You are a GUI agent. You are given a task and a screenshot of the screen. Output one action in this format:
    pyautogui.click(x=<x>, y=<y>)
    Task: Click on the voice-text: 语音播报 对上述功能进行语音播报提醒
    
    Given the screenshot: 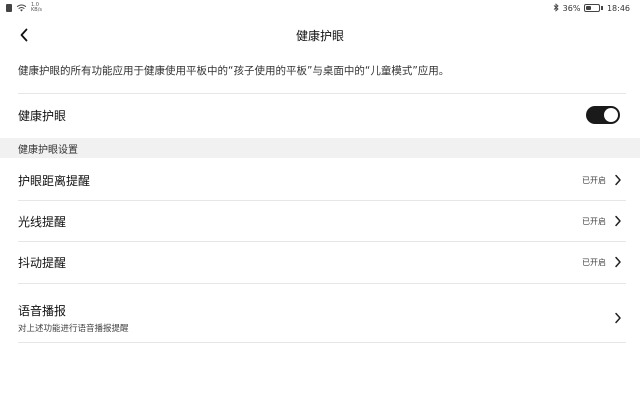 What is the action you would take?
    pyautogui.click(x=73, y=318)
    